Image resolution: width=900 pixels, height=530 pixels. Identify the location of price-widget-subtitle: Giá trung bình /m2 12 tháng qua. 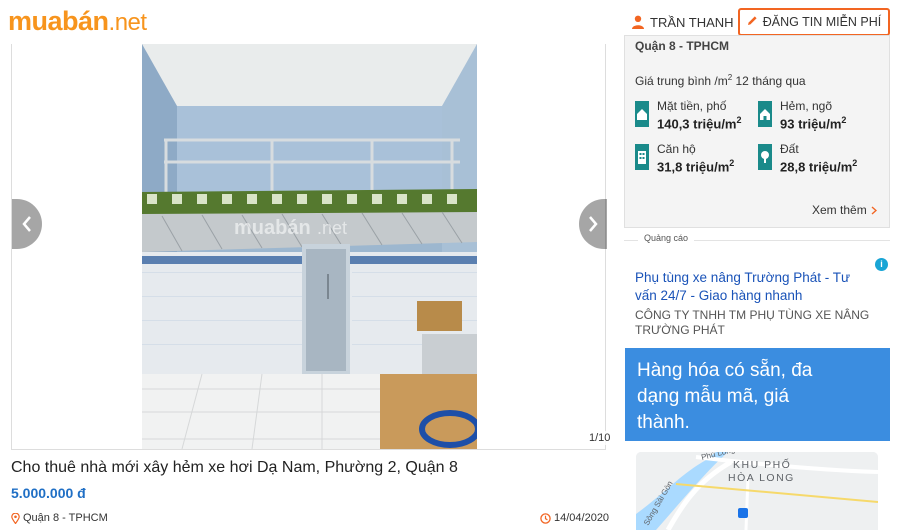
(720, 80).